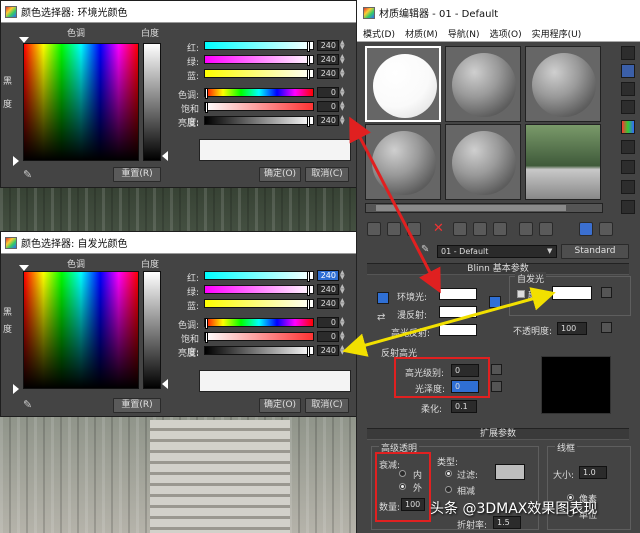 The width and height of the screenshot is (640, 533). Describe the element at coordinates (395, 205) in the screenshot. I see `red-arrow` at that location.